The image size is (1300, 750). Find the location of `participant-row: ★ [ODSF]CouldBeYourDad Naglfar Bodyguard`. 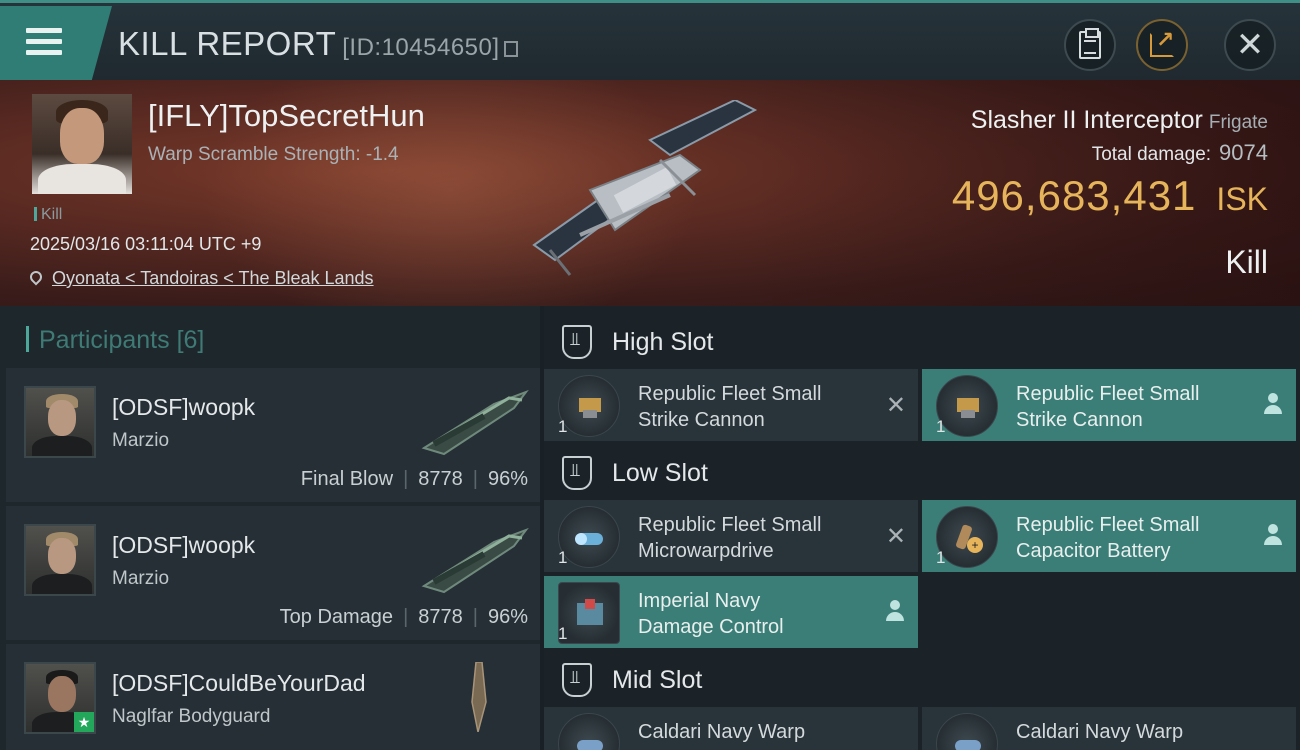

participant-row: ★ [ODSF]CouldBeYourDad Naglfar Bodyguard is located at coordinates (273, 697).